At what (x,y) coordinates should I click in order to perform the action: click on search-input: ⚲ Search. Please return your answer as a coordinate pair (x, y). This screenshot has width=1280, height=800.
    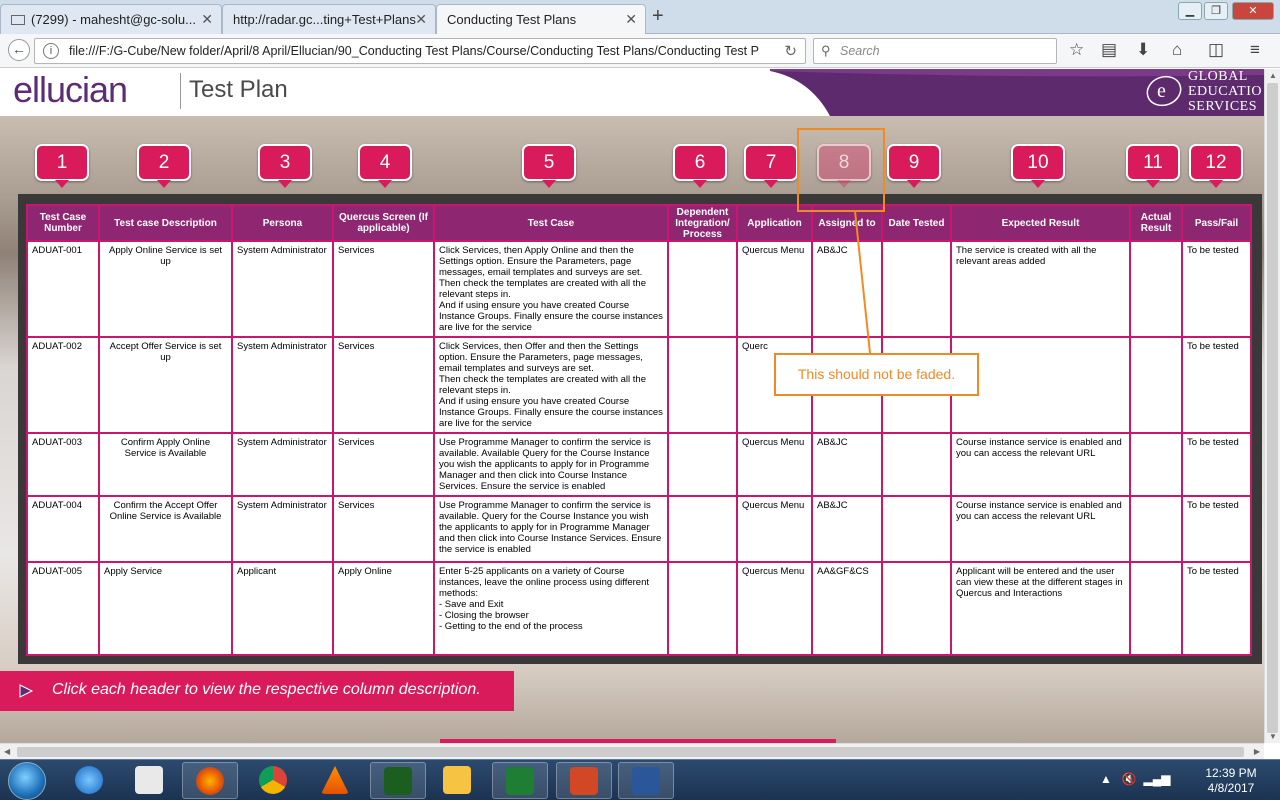
    Looking at the image, I should click on (935, 51).